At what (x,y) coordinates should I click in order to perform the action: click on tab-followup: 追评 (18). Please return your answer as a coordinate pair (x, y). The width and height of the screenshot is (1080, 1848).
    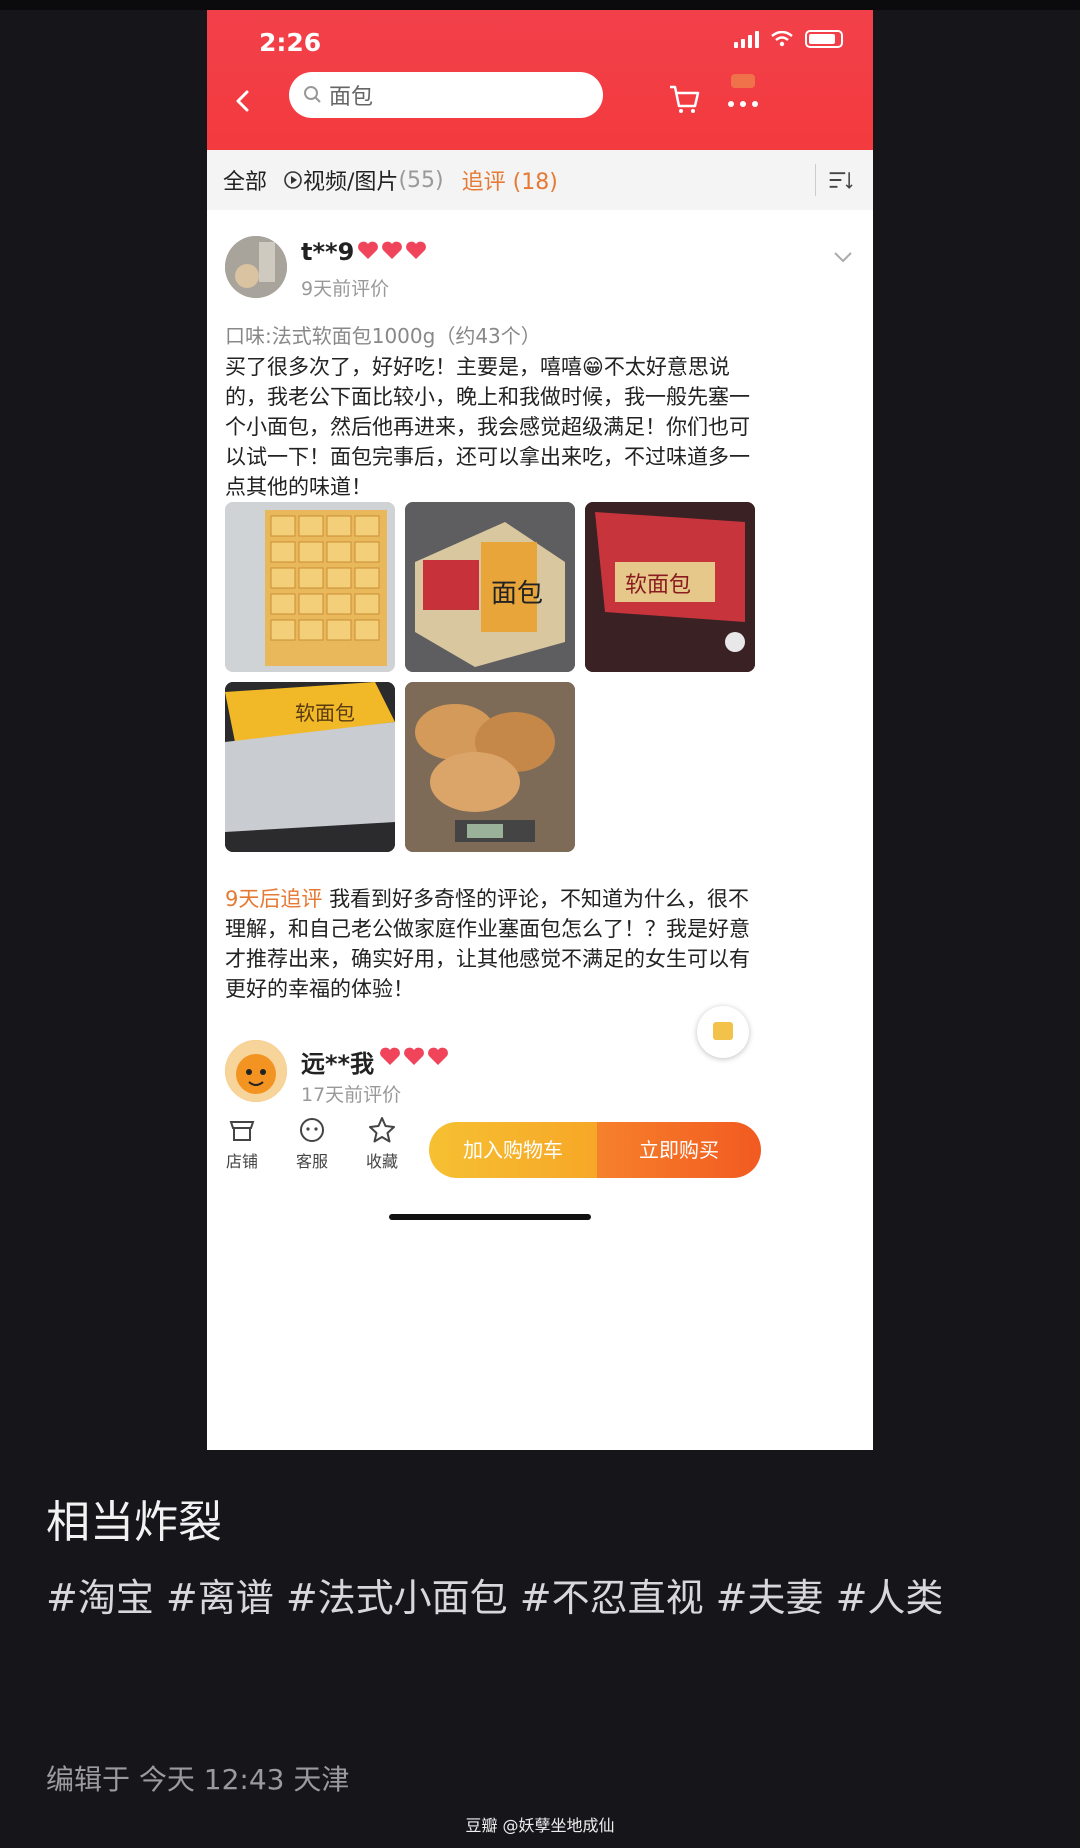
    Looking at the image, I should click on (510, 180).